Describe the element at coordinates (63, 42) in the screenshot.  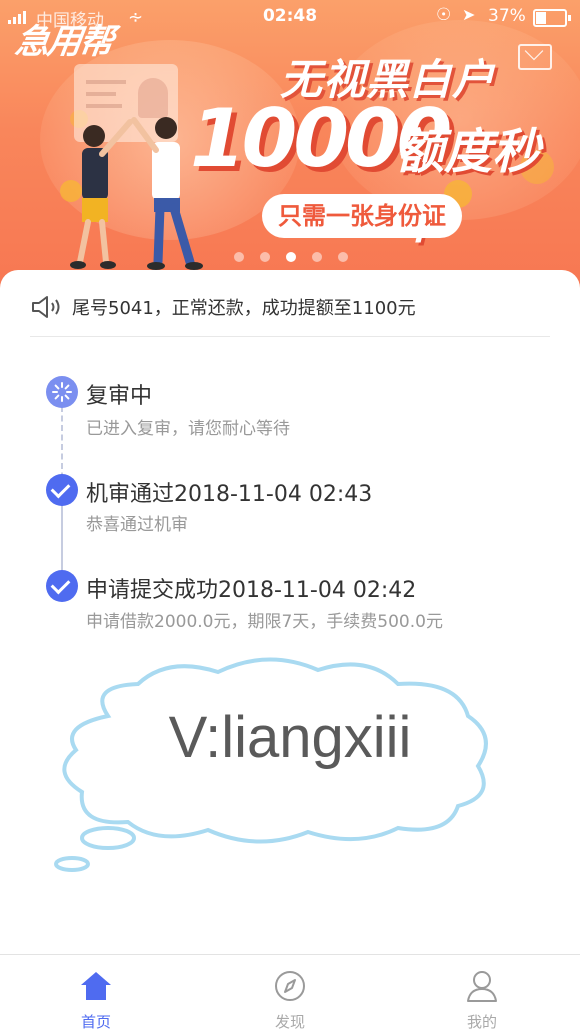
I see `app-logo: 急用帮` at that location.